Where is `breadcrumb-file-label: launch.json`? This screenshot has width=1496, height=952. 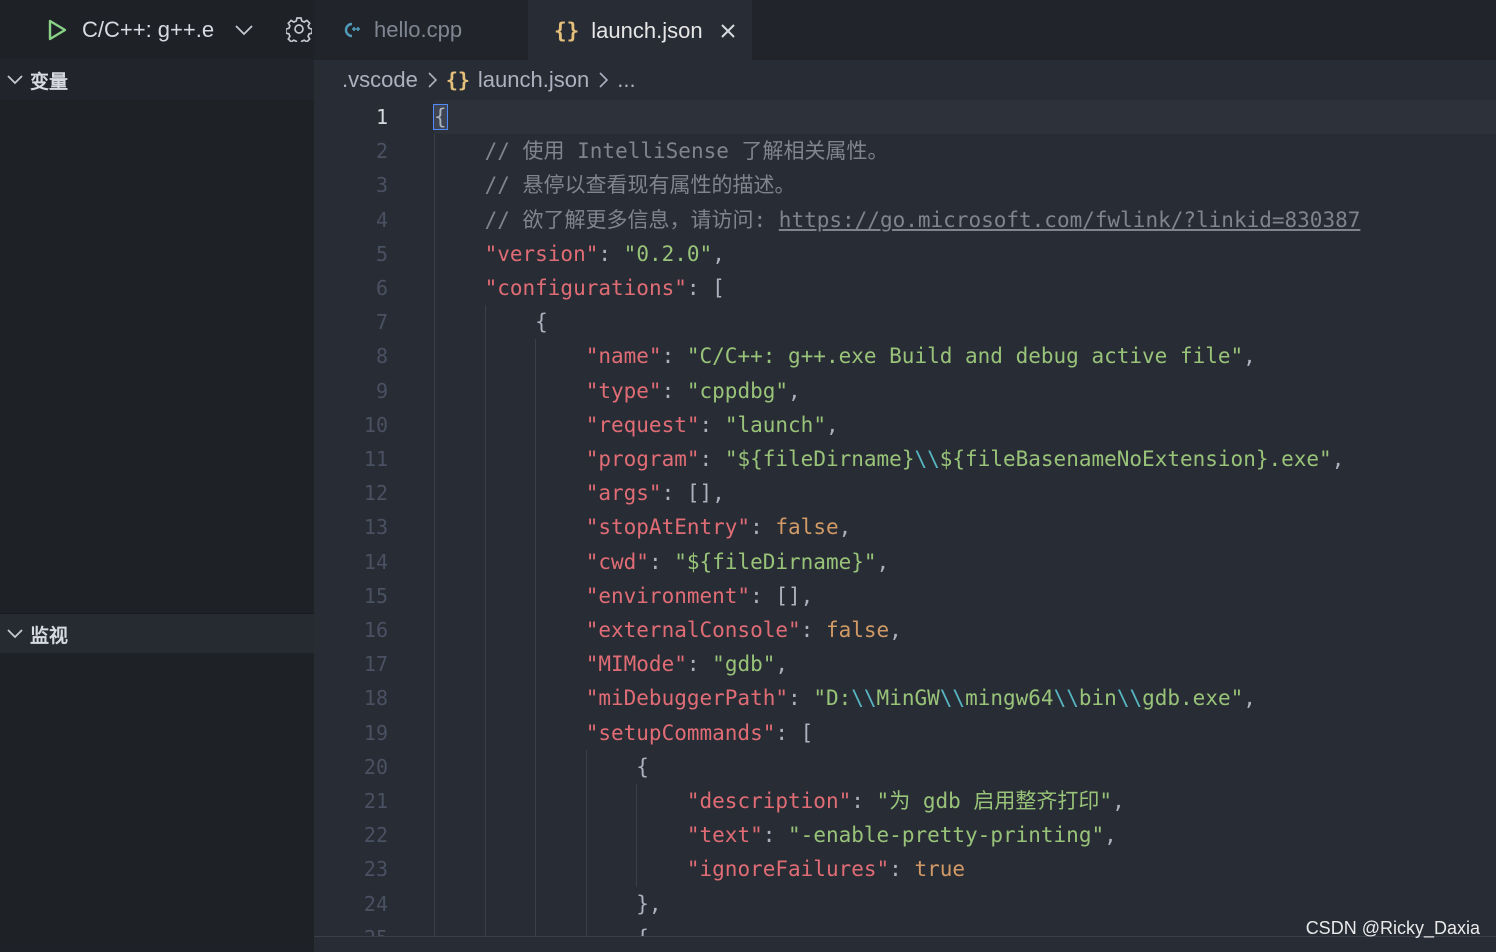
breadcrumb-file-label: launch.json is located at coordinates (533, 79).